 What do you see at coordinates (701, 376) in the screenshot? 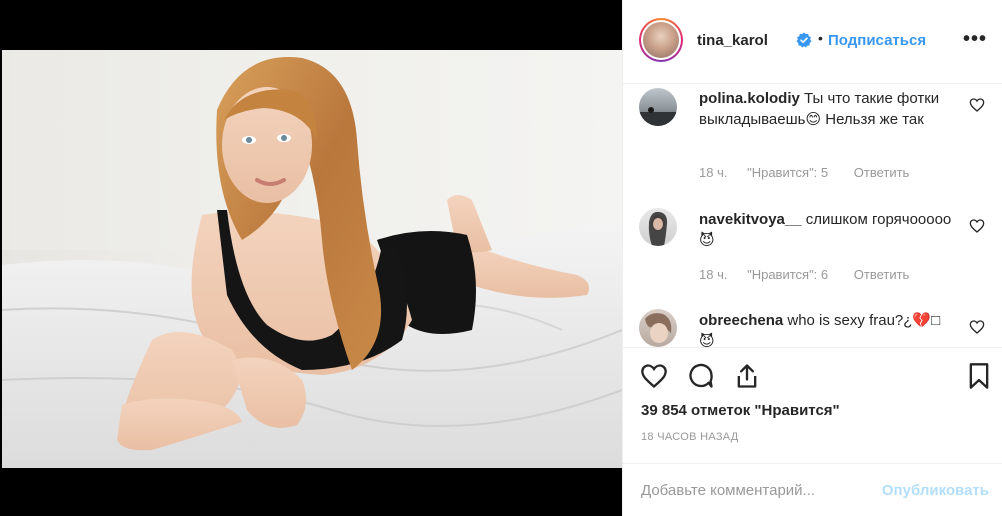
I see `comment-bubble-icon` at bounding box center [701, 376].